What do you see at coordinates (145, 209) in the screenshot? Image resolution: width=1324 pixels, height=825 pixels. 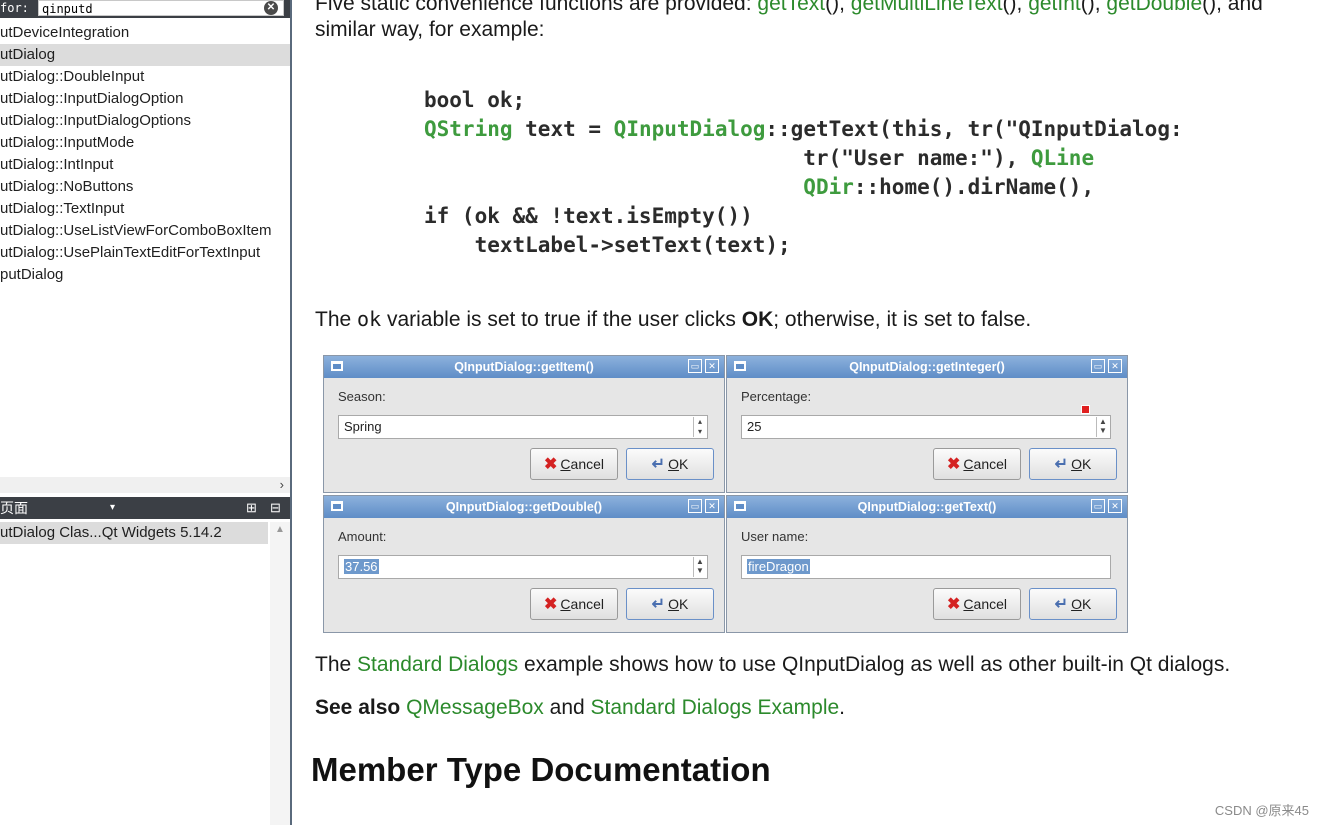 I see `index-item: utDialog::TextInput` at bounding box center [145, 209].